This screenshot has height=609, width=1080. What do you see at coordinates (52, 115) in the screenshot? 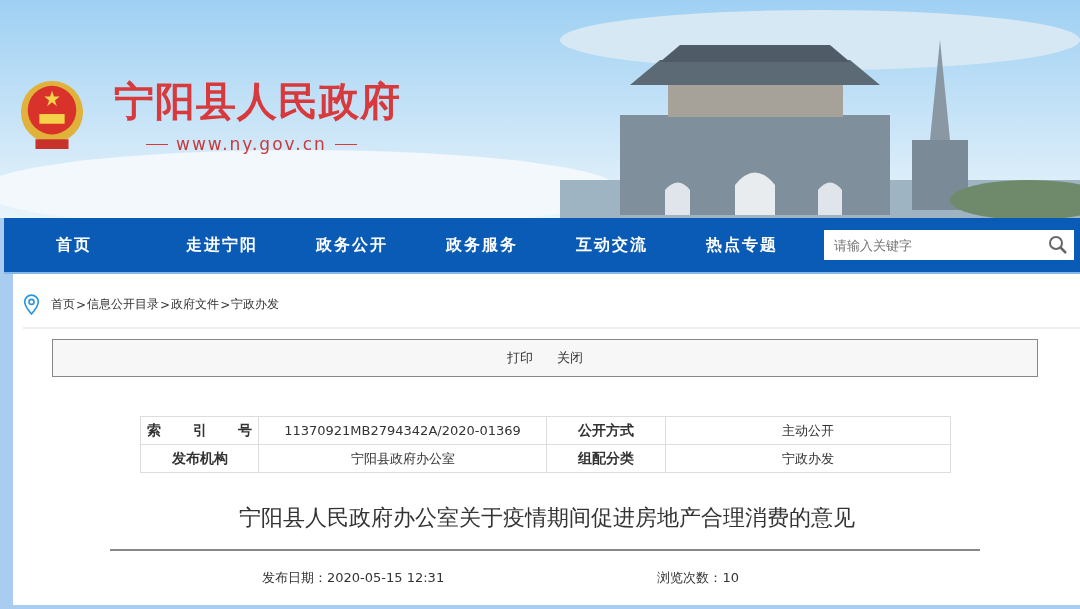
I see `emblem-icon` at bounding box center [52, 115].